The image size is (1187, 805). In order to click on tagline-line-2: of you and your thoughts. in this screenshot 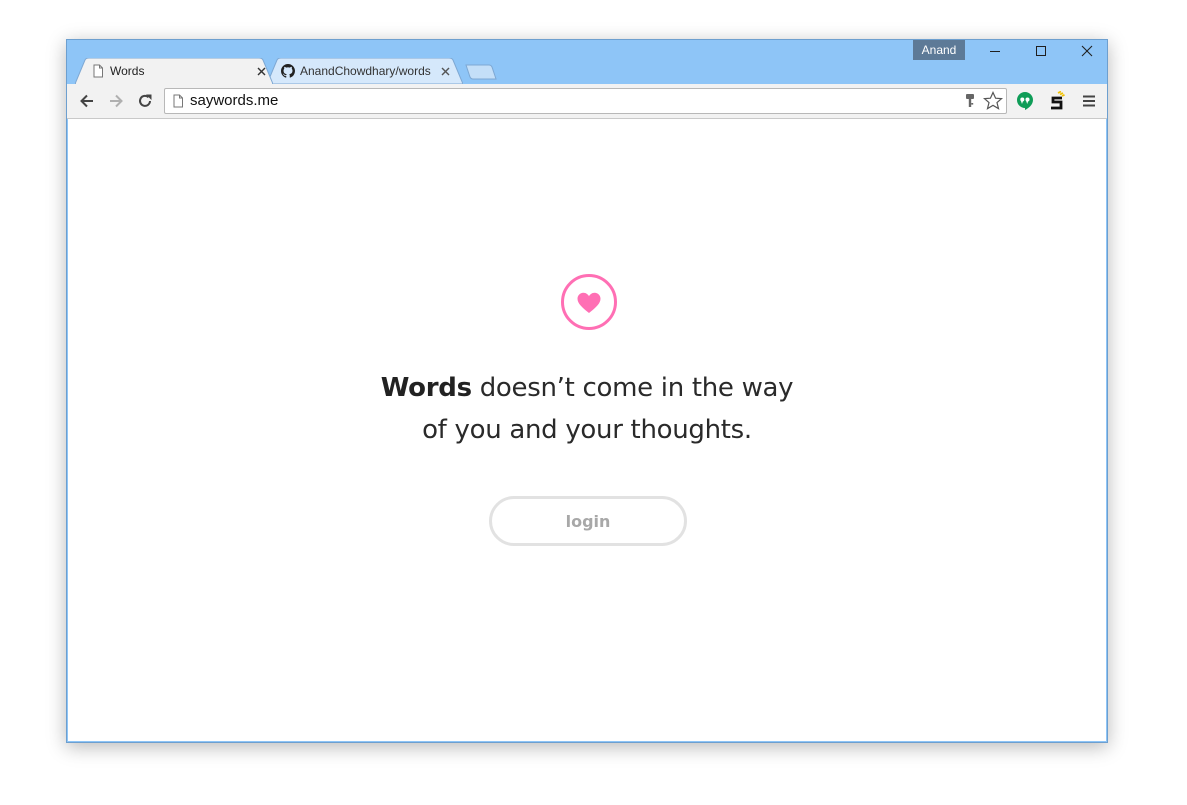, I will do `click(587, 430)`.